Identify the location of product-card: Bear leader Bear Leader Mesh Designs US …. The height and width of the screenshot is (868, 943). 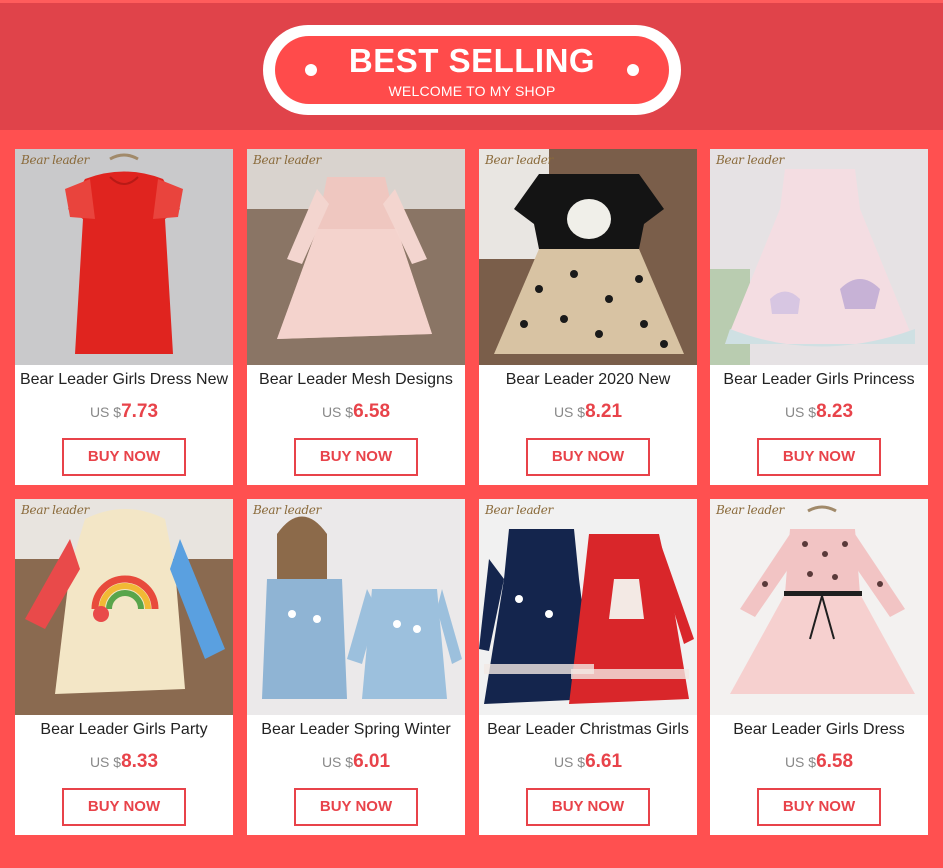
(356, 317).